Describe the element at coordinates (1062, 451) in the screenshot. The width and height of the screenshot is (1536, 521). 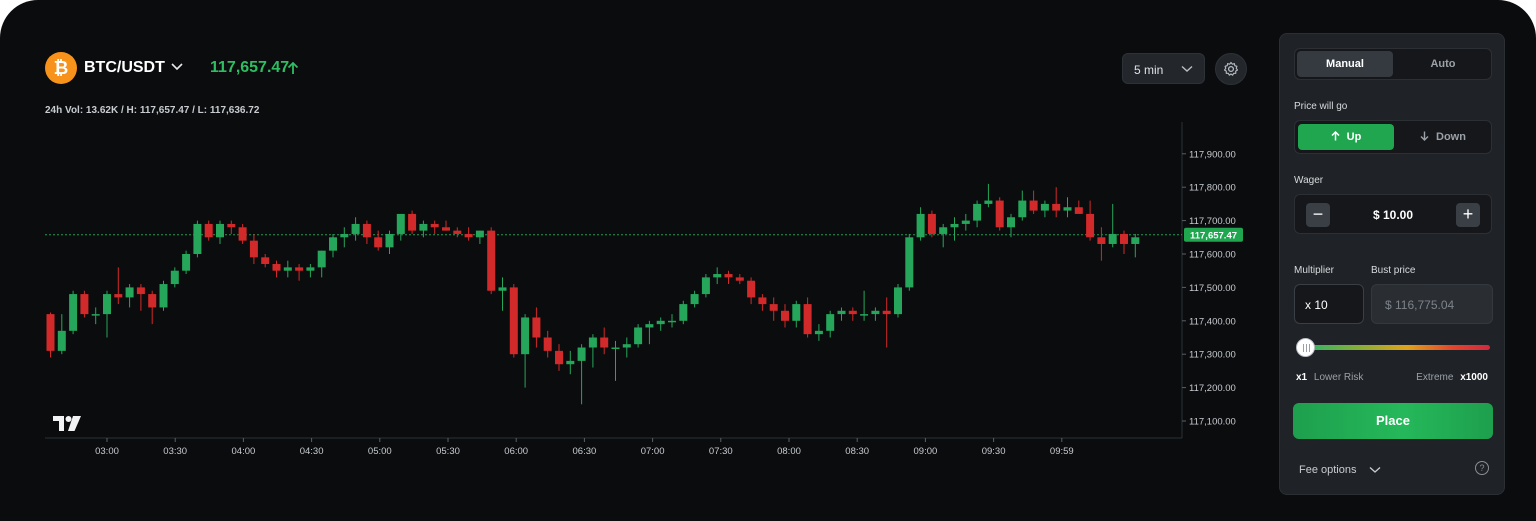
I see `x-tick-label: 09:59` at that location.